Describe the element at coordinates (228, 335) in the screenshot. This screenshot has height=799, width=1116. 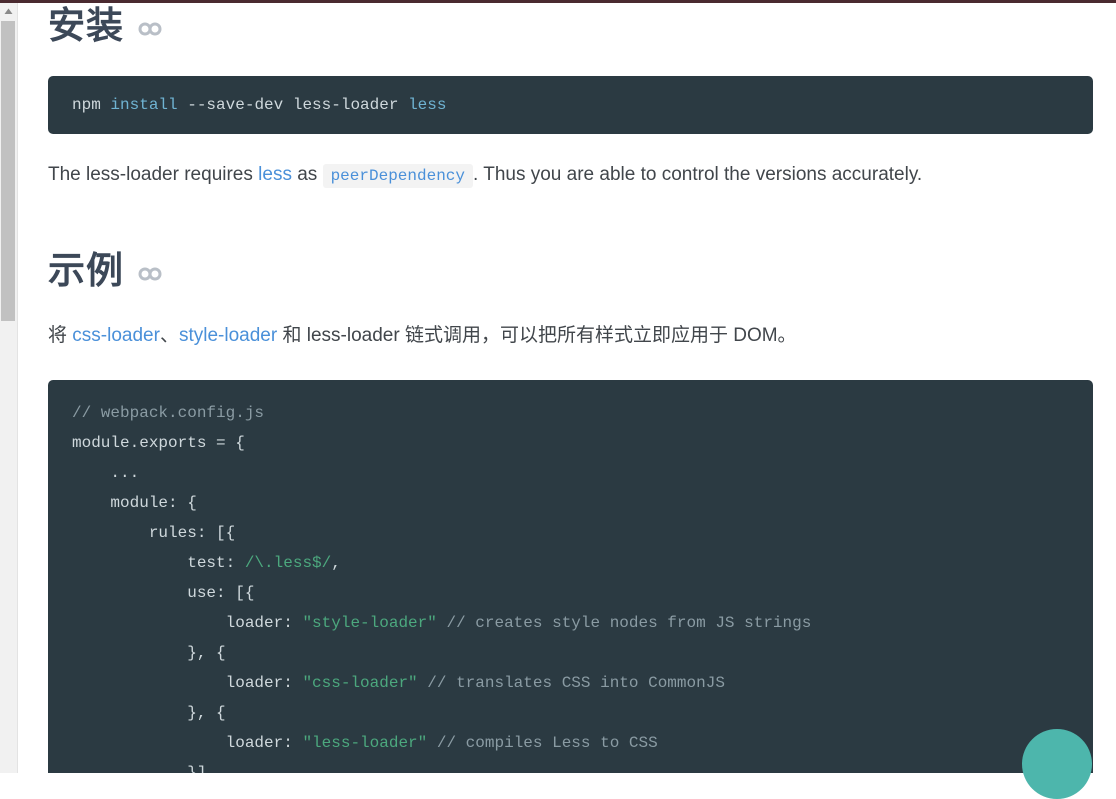
I see `link-style-loader: style-loader` at that location.